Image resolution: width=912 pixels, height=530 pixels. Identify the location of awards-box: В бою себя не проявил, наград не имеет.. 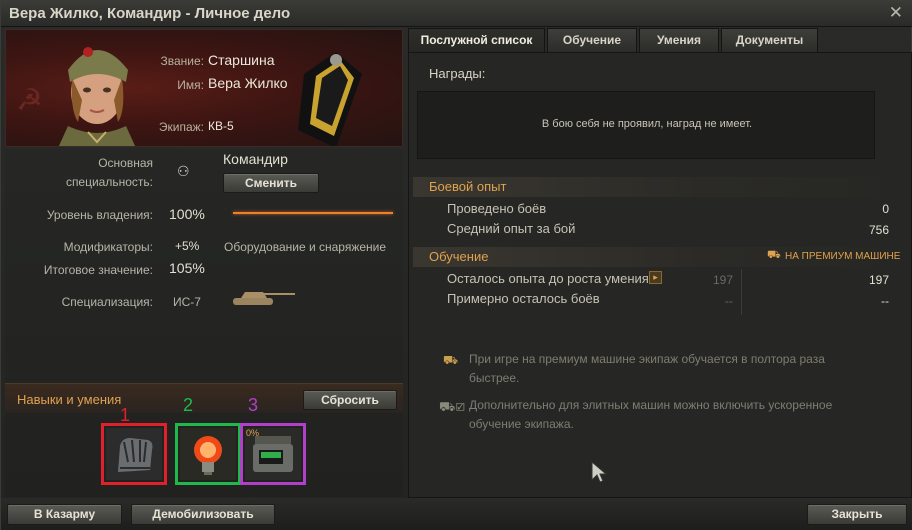
(646, 125).